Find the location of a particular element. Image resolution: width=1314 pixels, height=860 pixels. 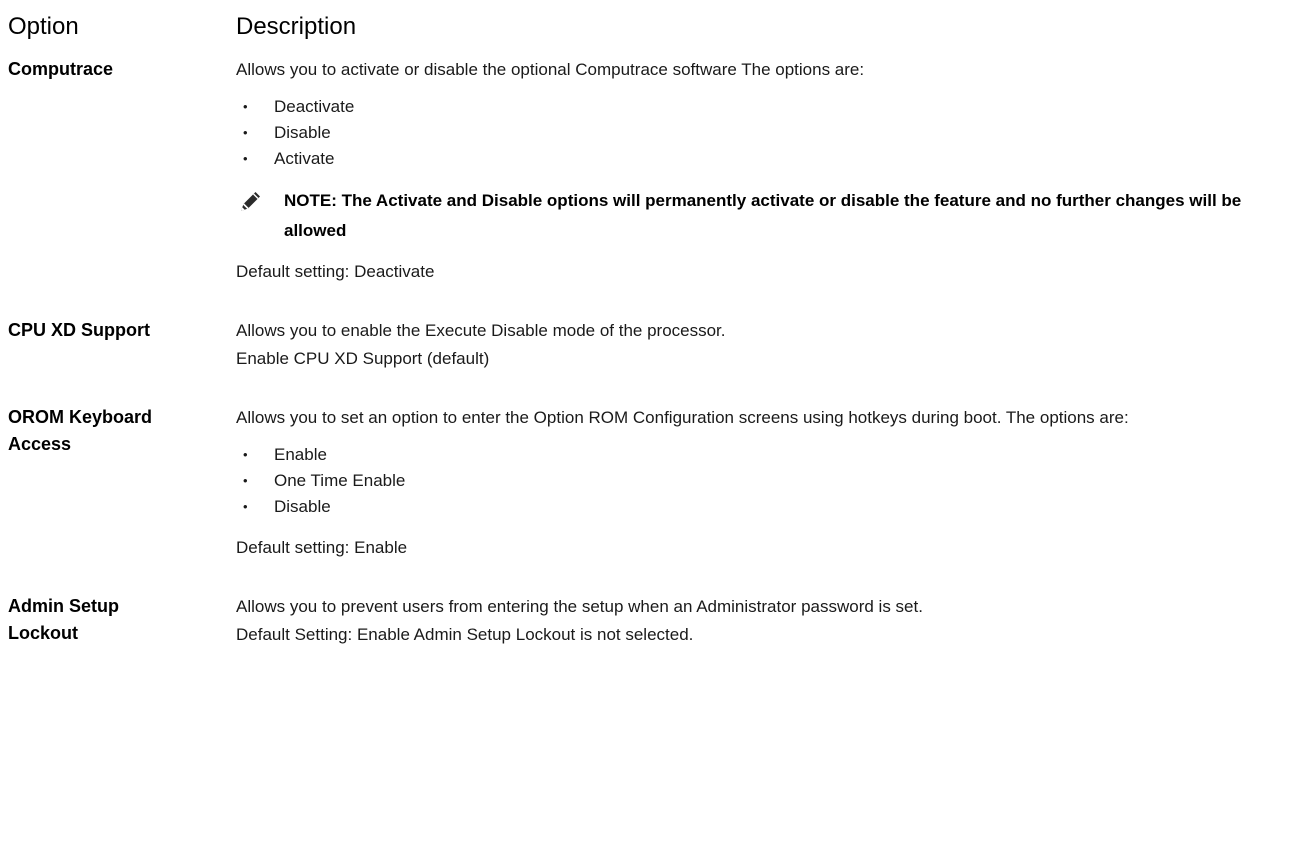

default-setting: Default setting: Enable is located at coordinates (322, 547).